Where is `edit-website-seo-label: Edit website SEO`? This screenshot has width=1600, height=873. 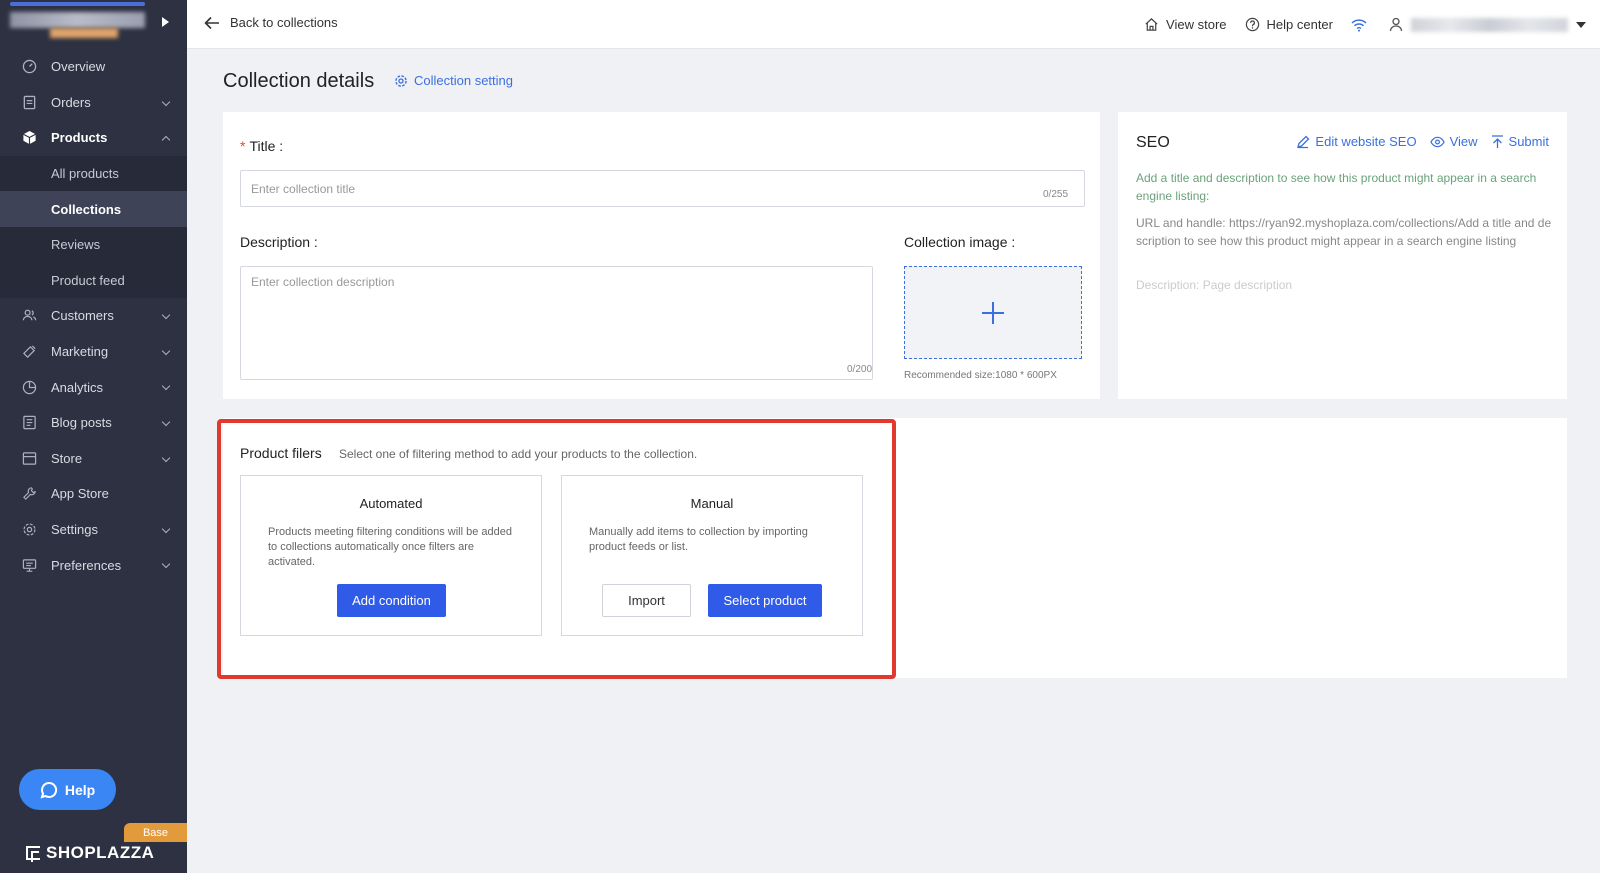 edit-website-seo-label: Edit website SEO is located at coordinates (1366, 141).